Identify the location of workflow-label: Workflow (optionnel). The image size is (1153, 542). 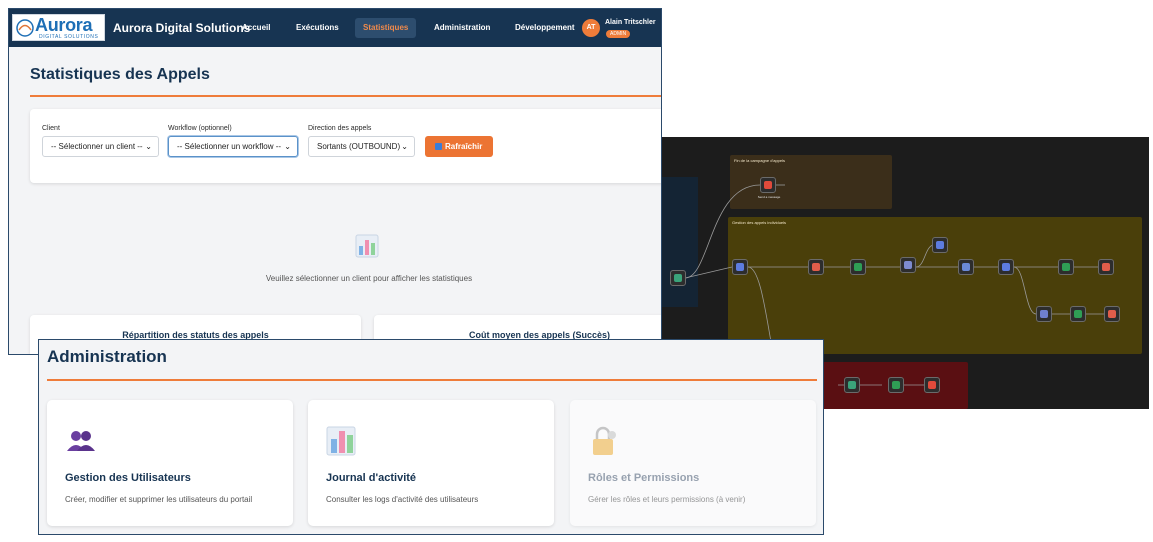
(200, 128).